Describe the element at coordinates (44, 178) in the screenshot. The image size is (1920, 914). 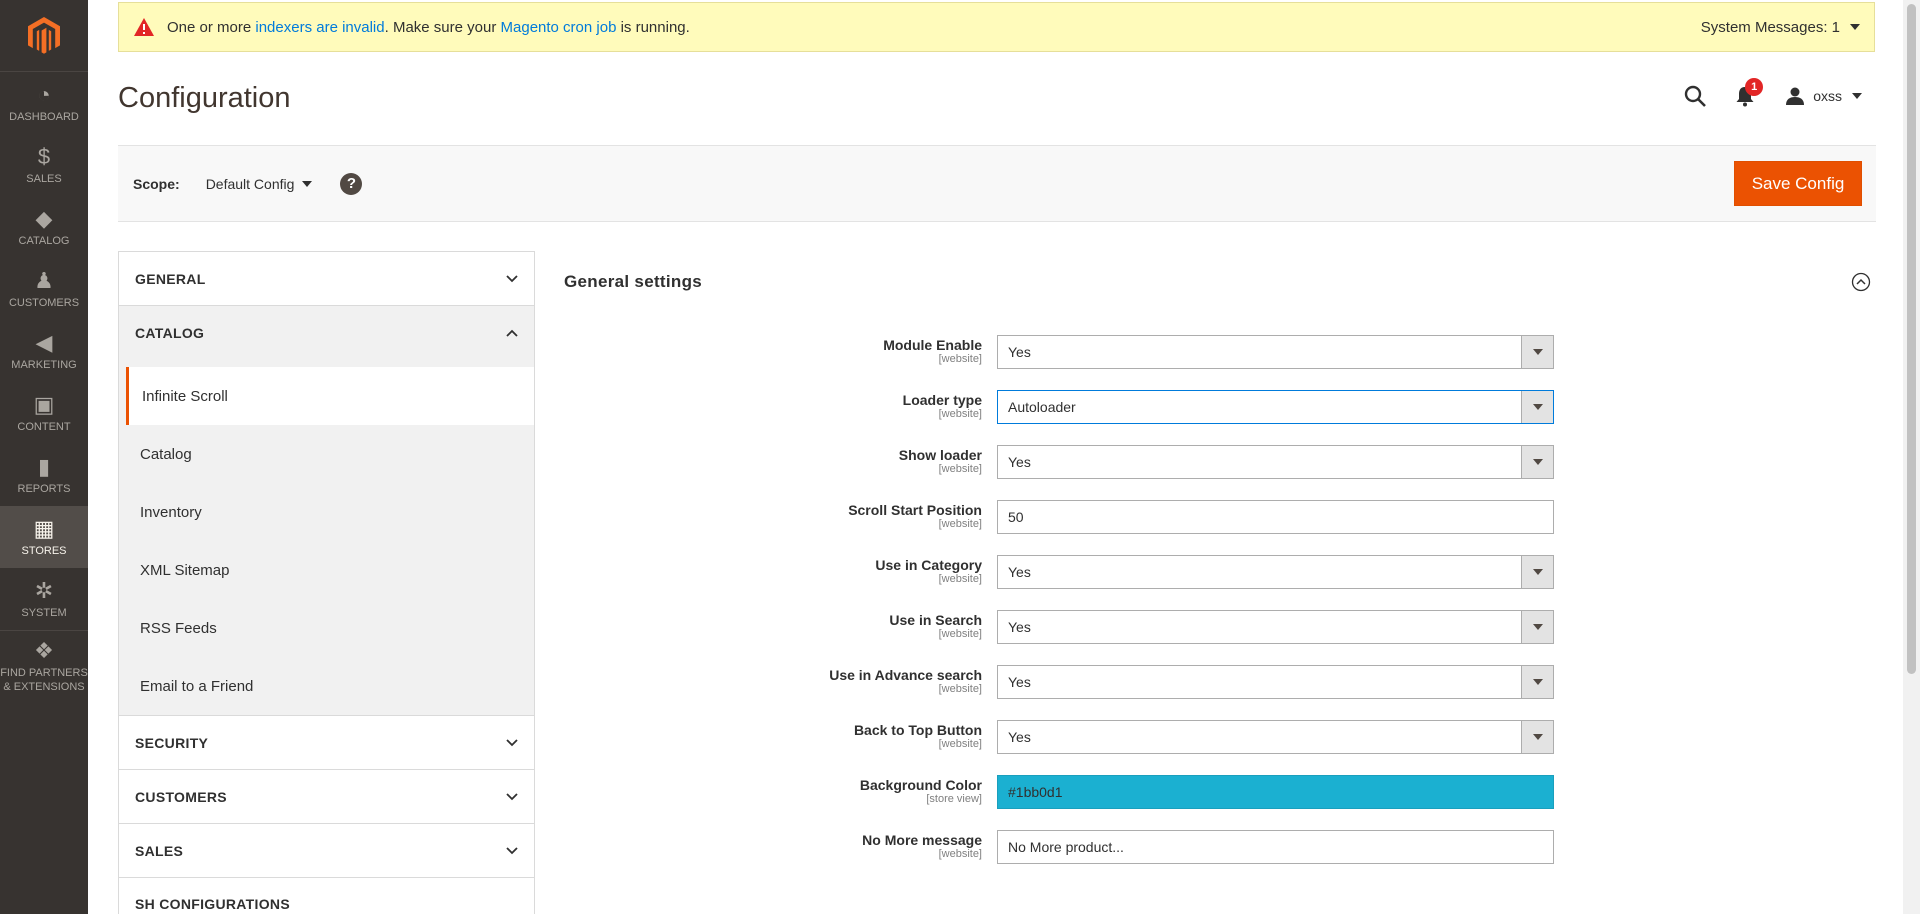
I see `nav-label: SALES` at that location.